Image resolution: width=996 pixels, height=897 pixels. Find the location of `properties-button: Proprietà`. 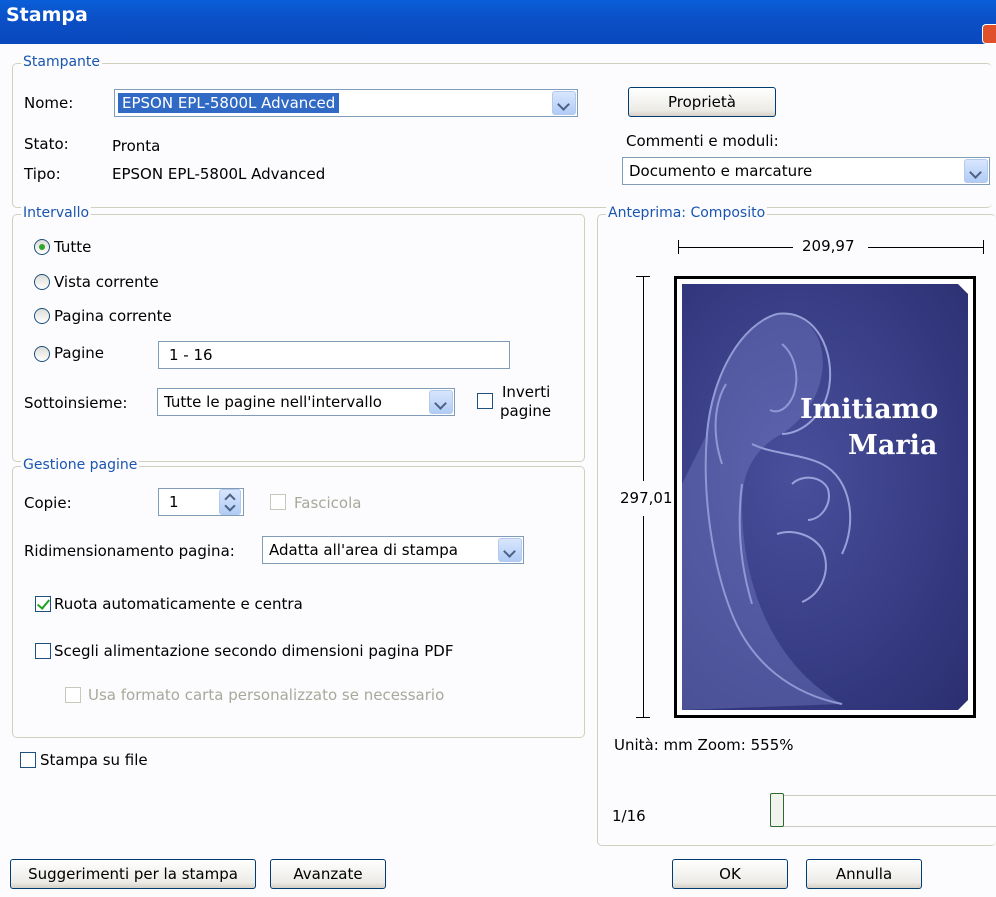

properties-button: Proprietà is located at coordinates (702, 102).